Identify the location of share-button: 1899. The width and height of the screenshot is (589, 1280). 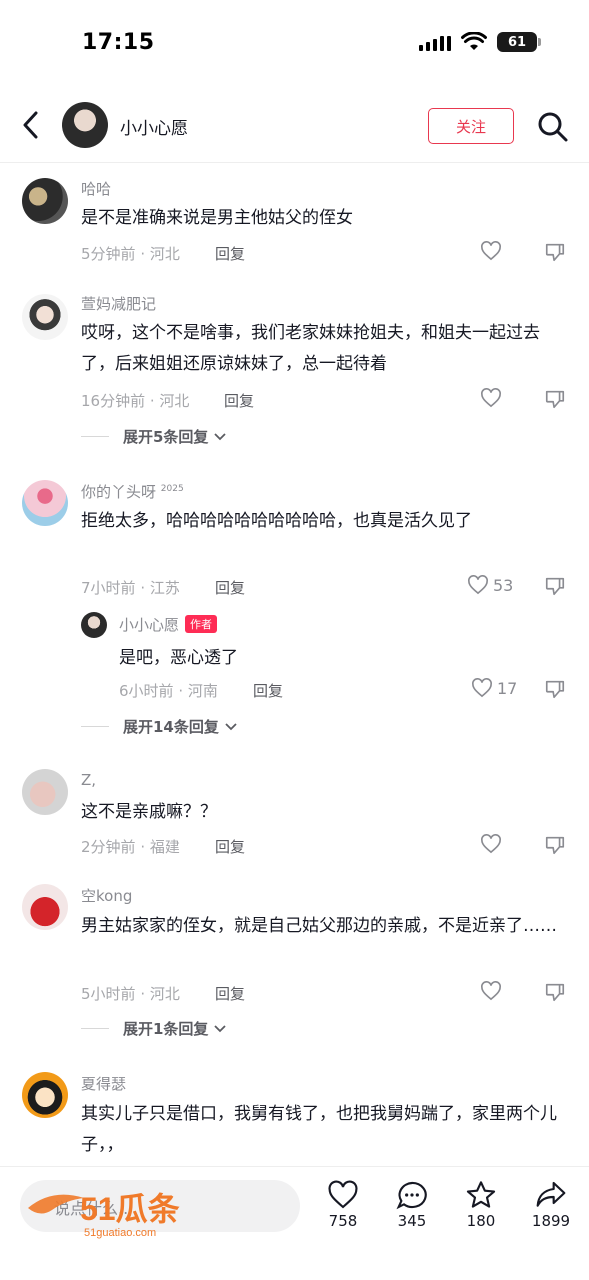
(551, 1205).